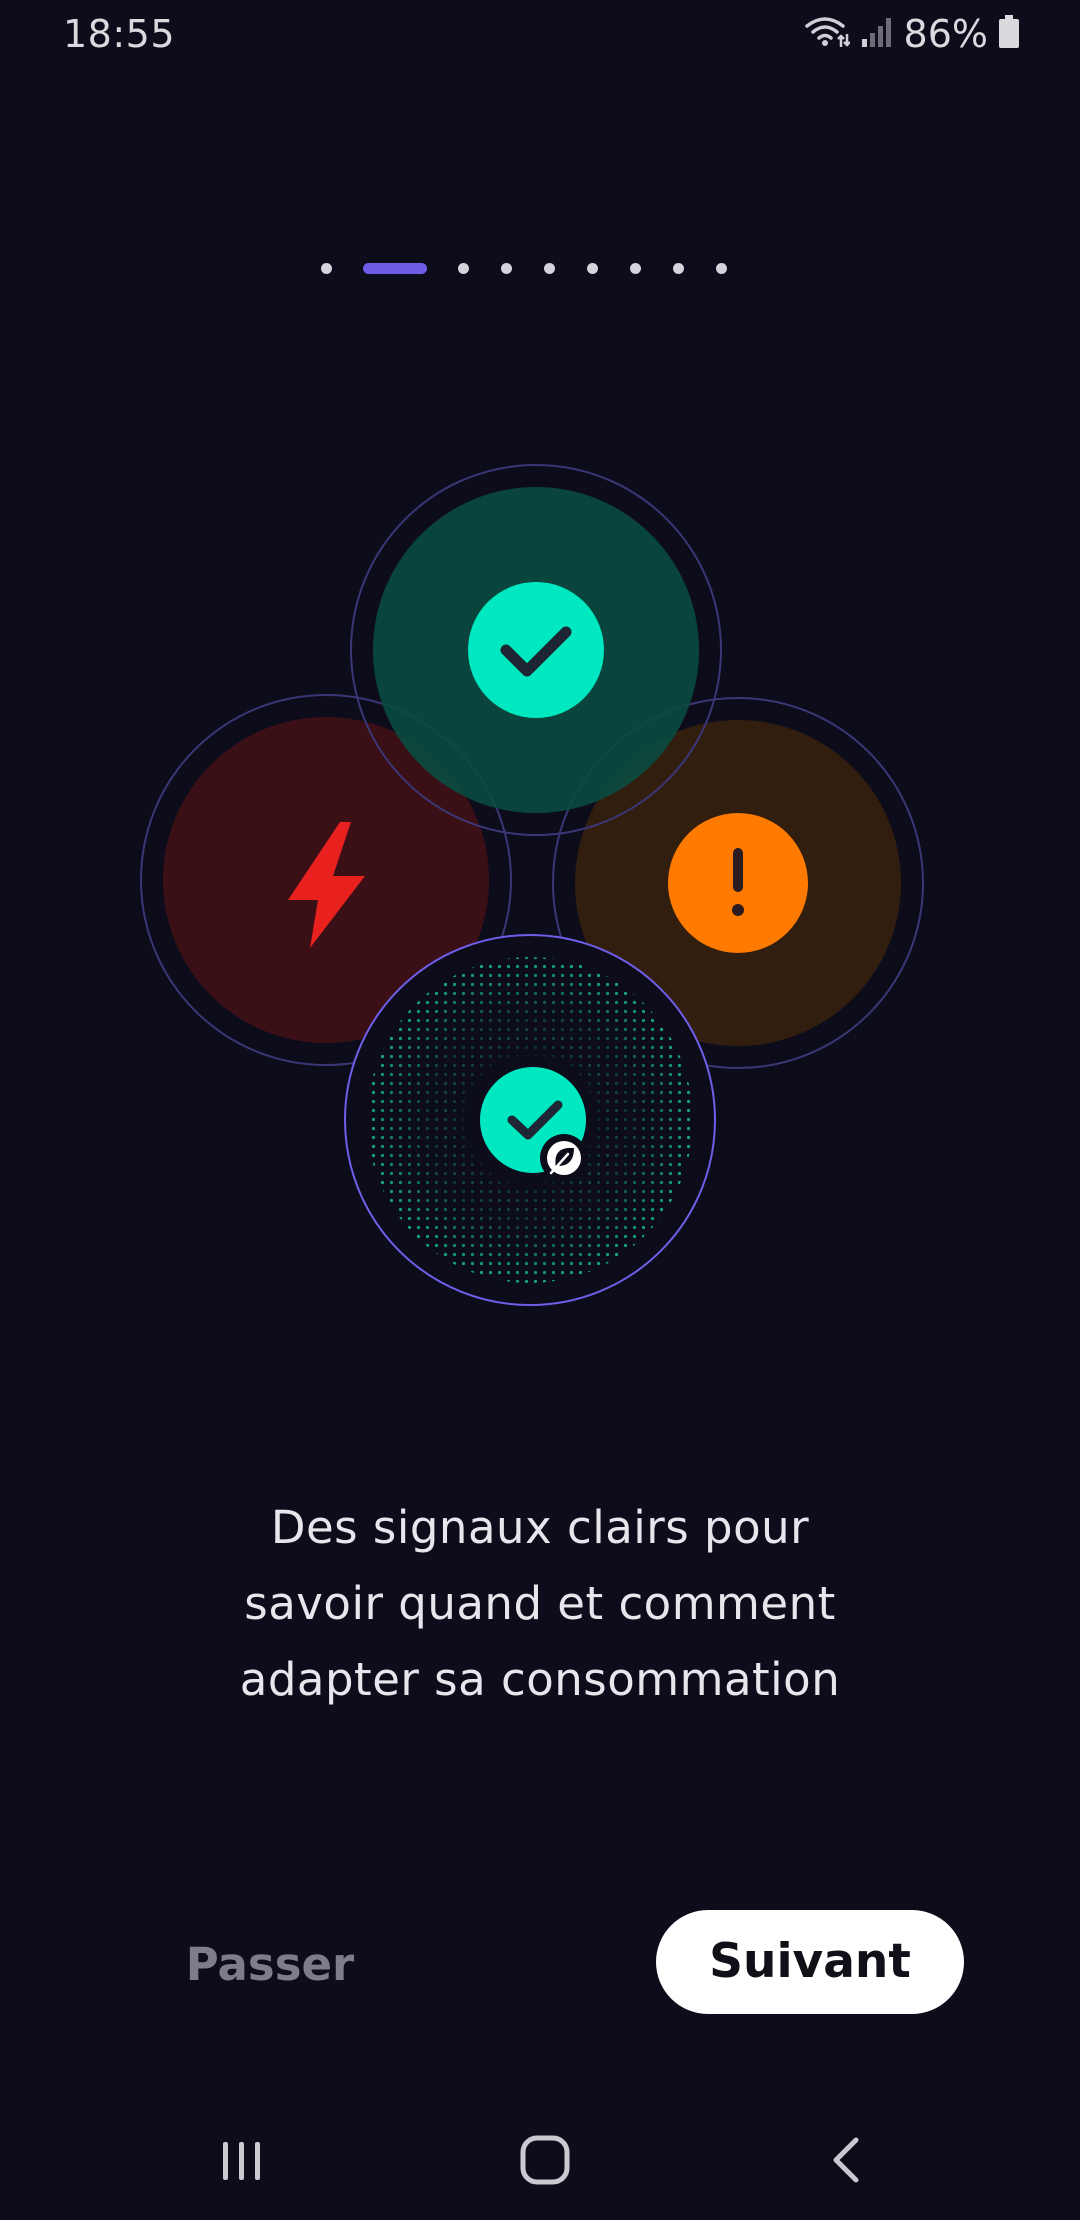 The image size is (1080, 2220). I want to click on back-button, so click(847, 2160).